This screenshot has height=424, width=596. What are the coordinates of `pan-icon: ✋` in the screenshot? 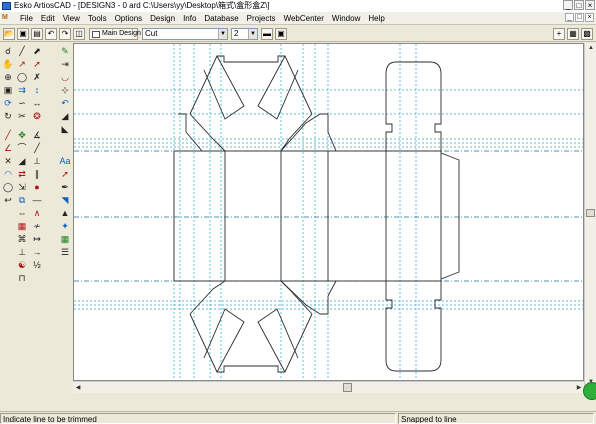 It's located at (8, 64).